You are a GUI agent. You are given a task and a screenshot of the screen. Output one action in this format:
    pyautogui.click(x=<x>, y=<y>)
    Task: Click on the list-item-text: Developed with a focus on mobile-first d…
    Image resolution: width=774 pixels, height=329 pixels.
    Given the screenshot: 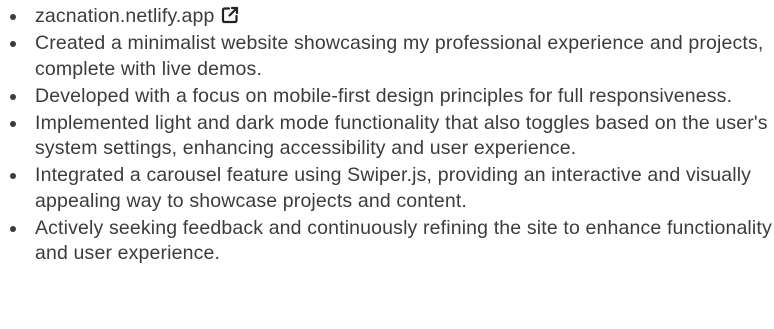 What is the action you would take?
    pyautogui.click(x=384, y=95)
    